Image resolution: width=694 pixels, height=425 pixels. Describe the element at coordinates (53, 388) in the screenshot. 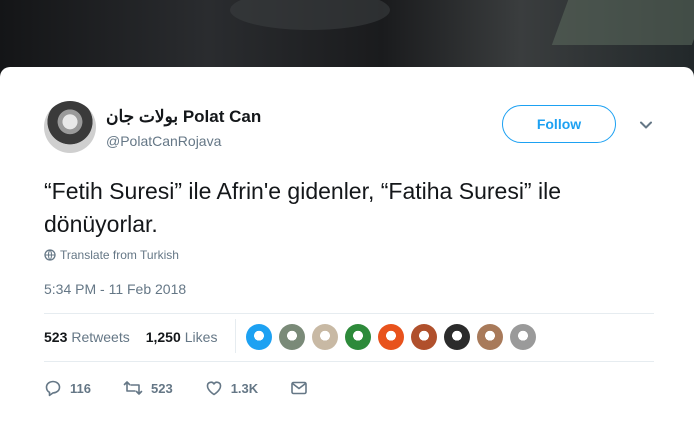

I see `reply-icon` at that location.